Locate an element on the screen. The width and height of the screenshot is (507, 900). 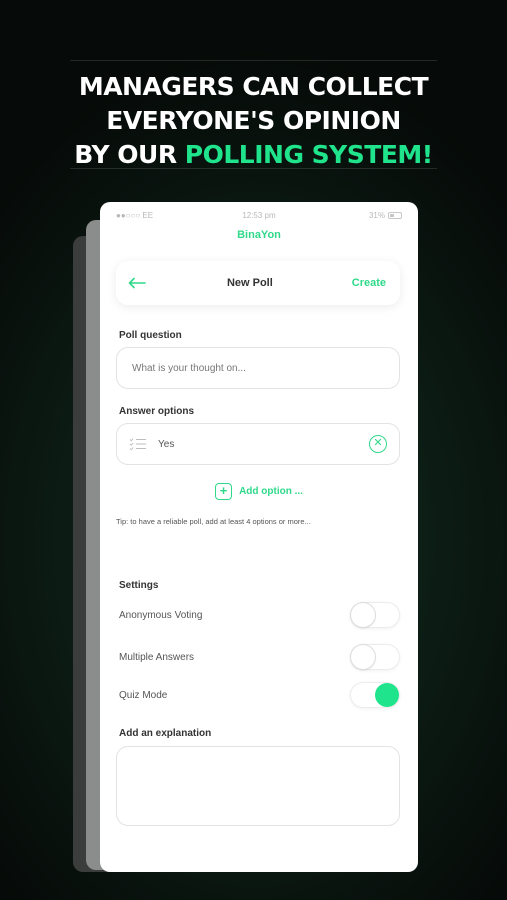
headline-line-1: MANAGERS CAN COLLECT is located at coordinates (253, 86).